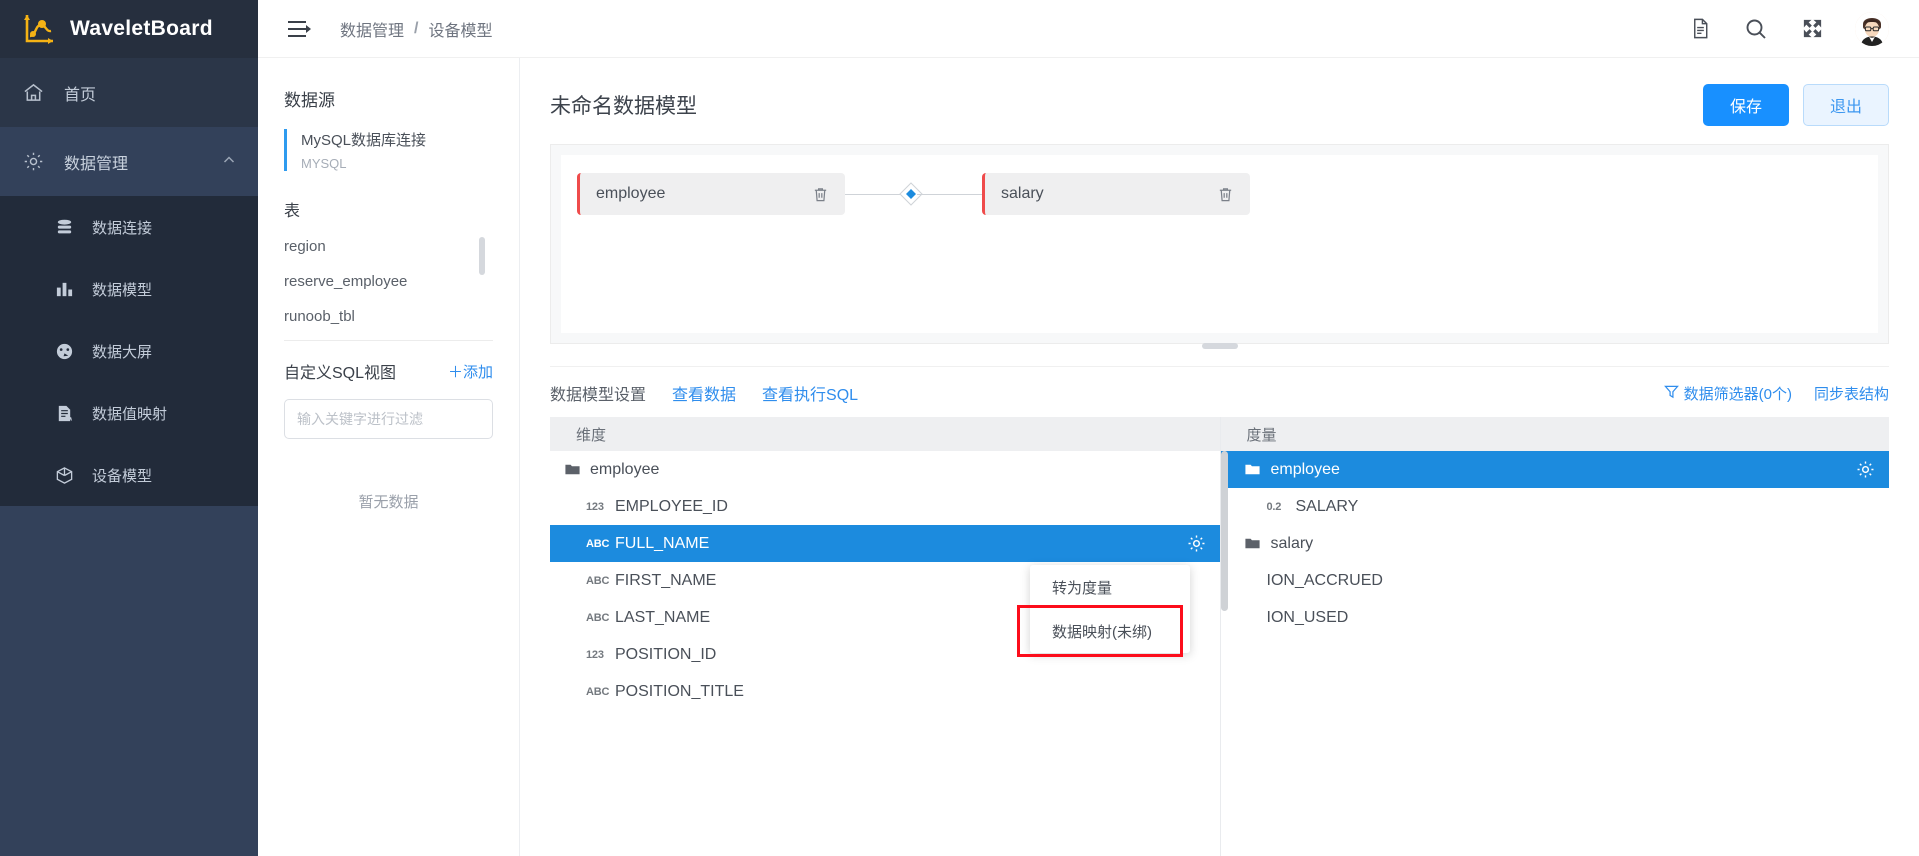 The width and height of the screenshot is (1919, 856). Describe the element at coordinates (1700, 29) in the screenshot. I see `document-icon` at that location.